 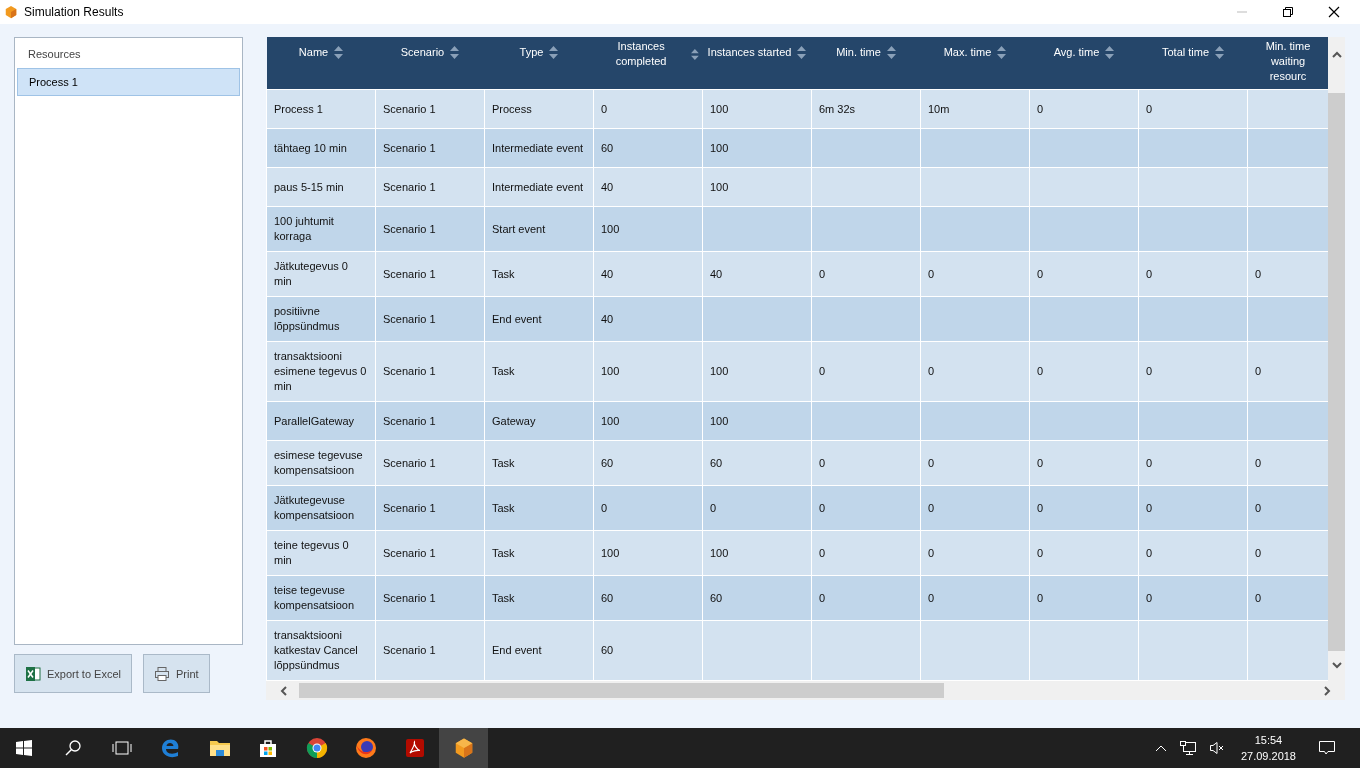 I want to click on table-cell: paus 5-15 min, so click(x=309, y=186).